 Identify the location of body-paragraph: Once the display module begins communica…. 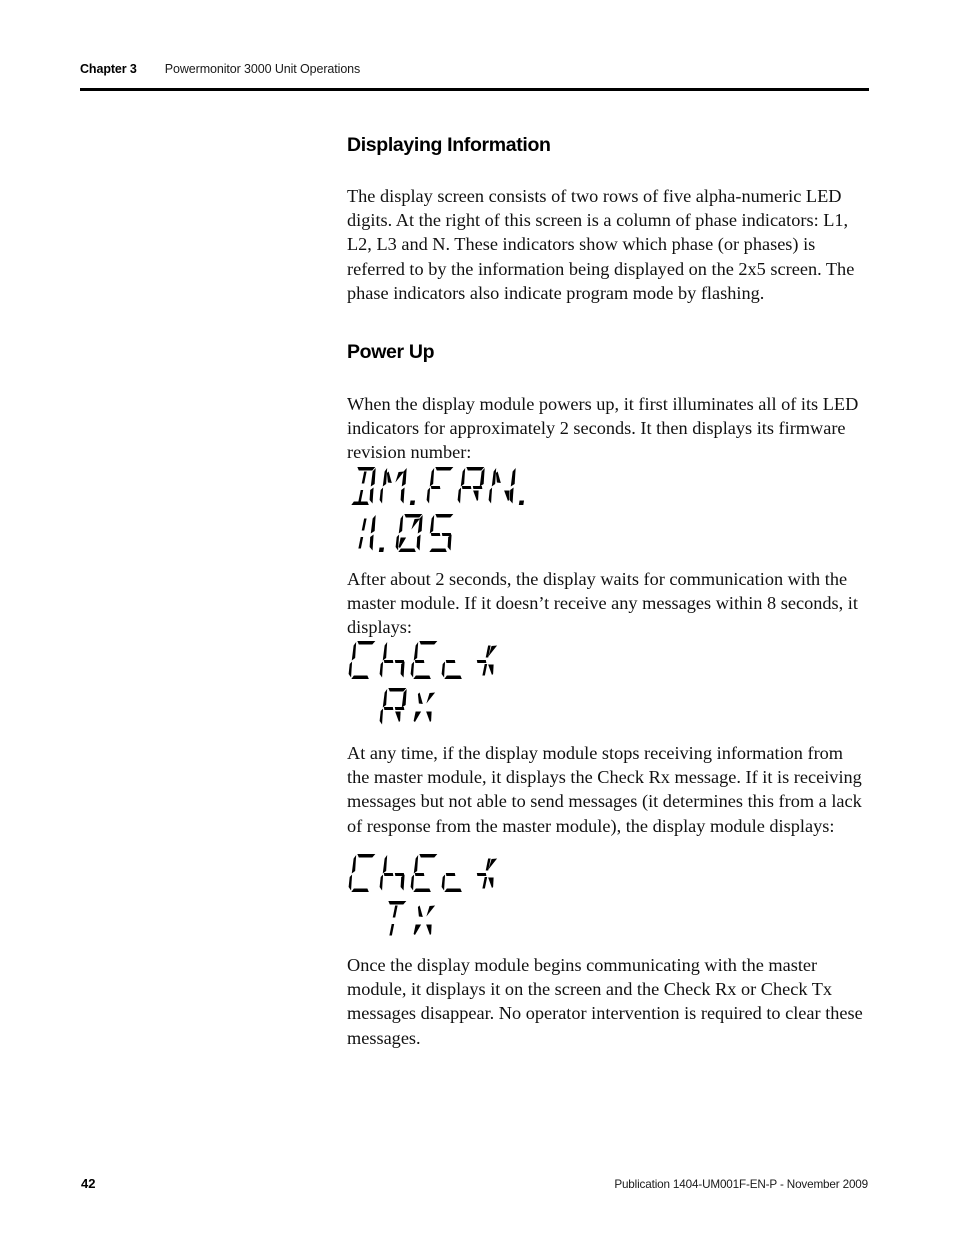
(605, 1001).